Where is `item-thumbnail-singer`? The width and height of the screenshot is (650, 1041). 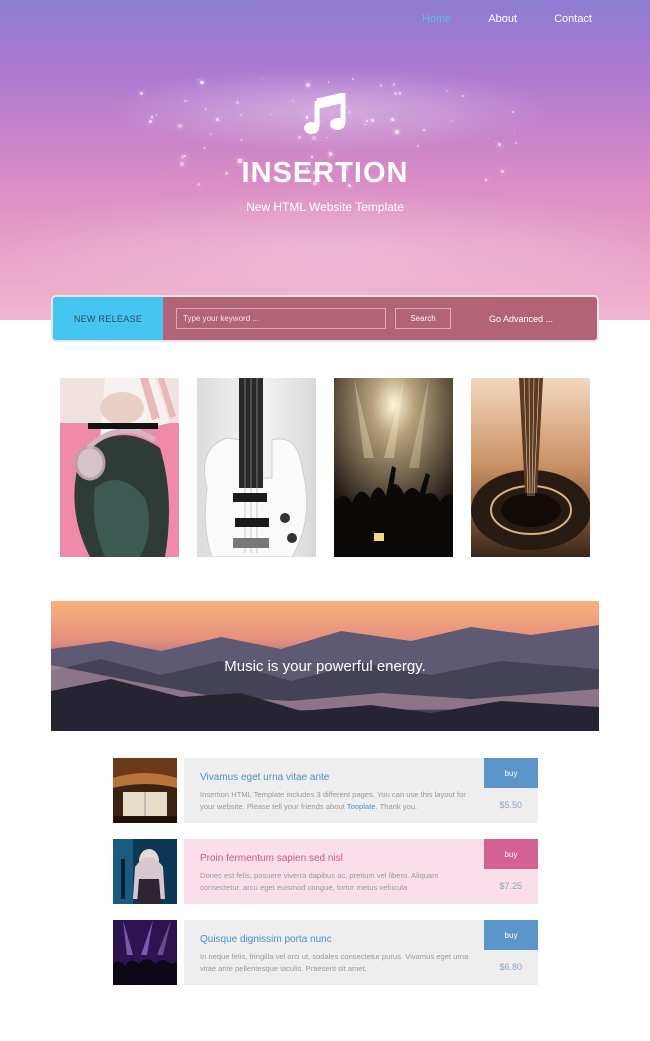
item-thumbnail-singer is located at coordinates (145, 871).